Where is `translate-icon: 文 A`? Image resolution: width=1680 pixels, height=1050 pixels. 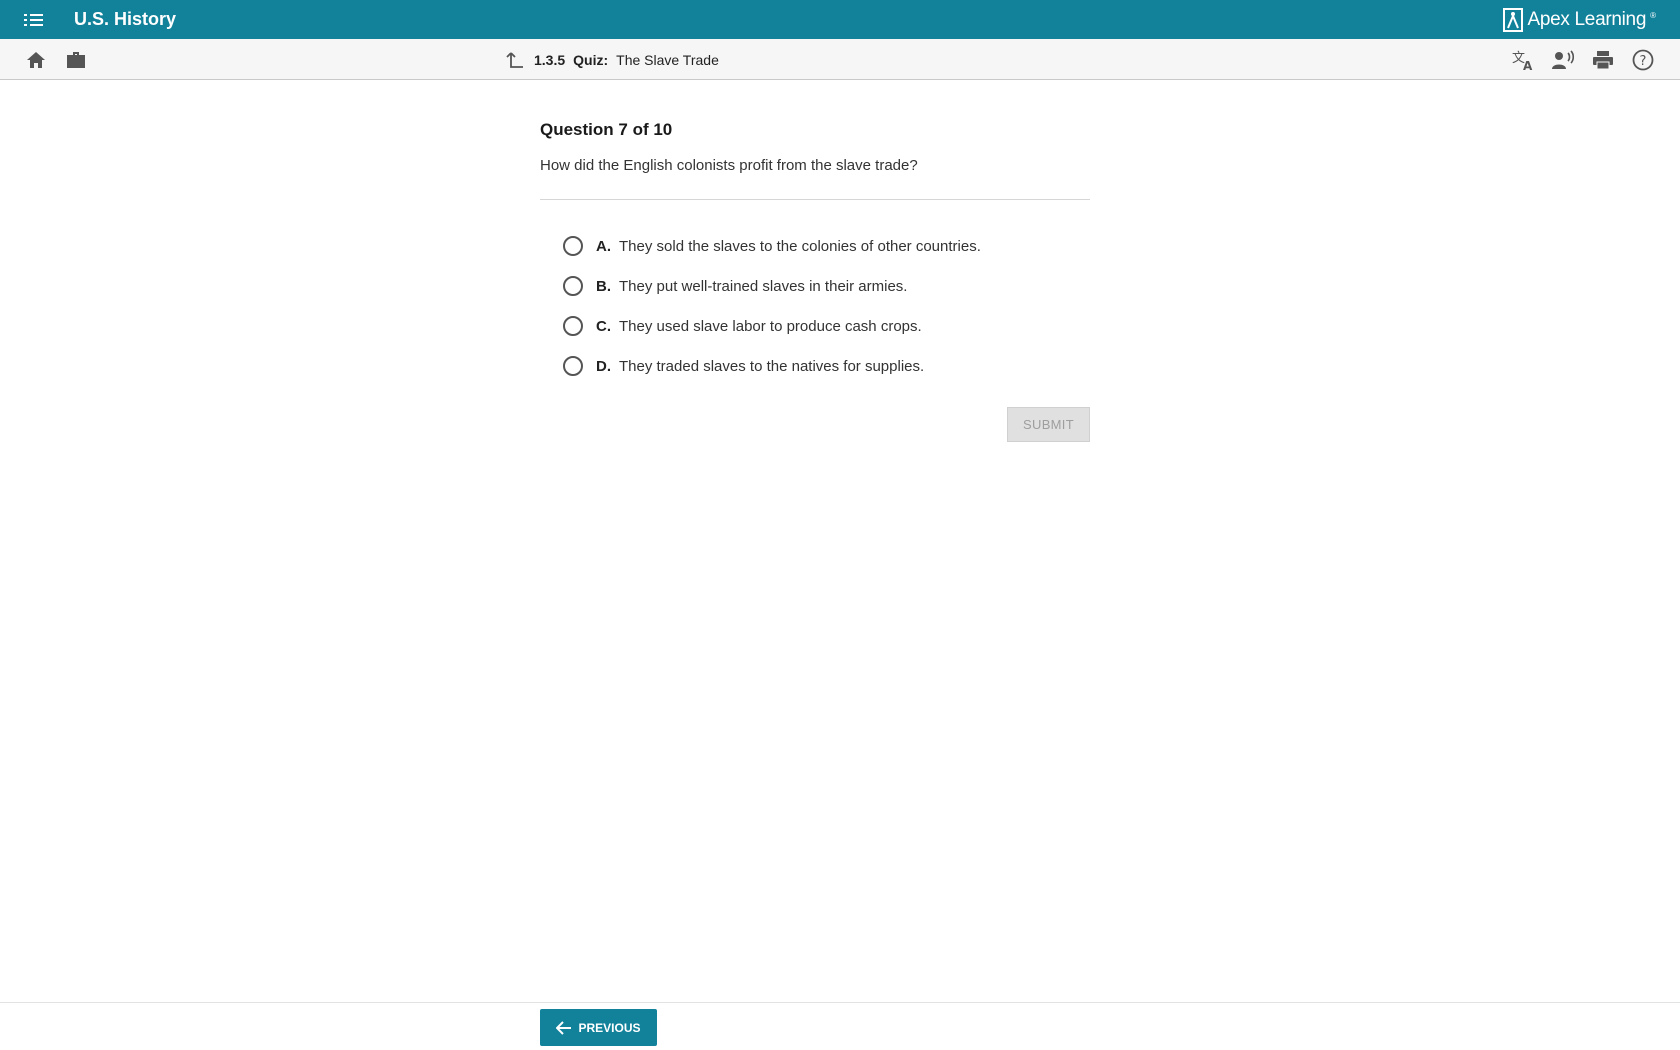
translate-icon: 文 A is located at coordinates (1523, 60).